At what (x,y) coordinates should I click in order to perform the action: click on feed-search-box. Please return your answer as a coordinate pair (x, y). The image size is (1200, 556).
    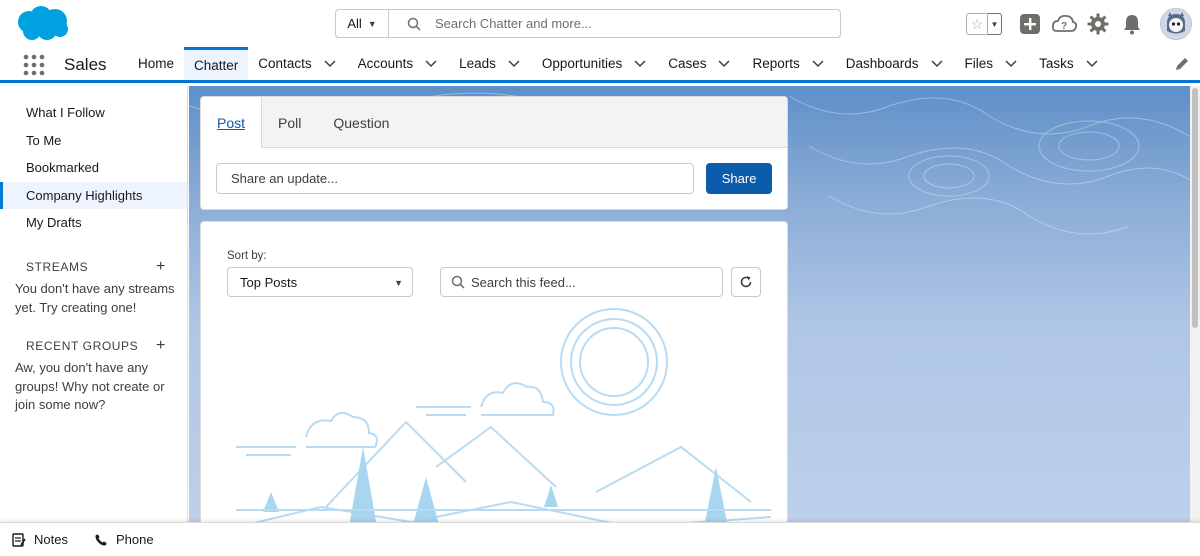
    Looking at the image, I should click on (581, 282).